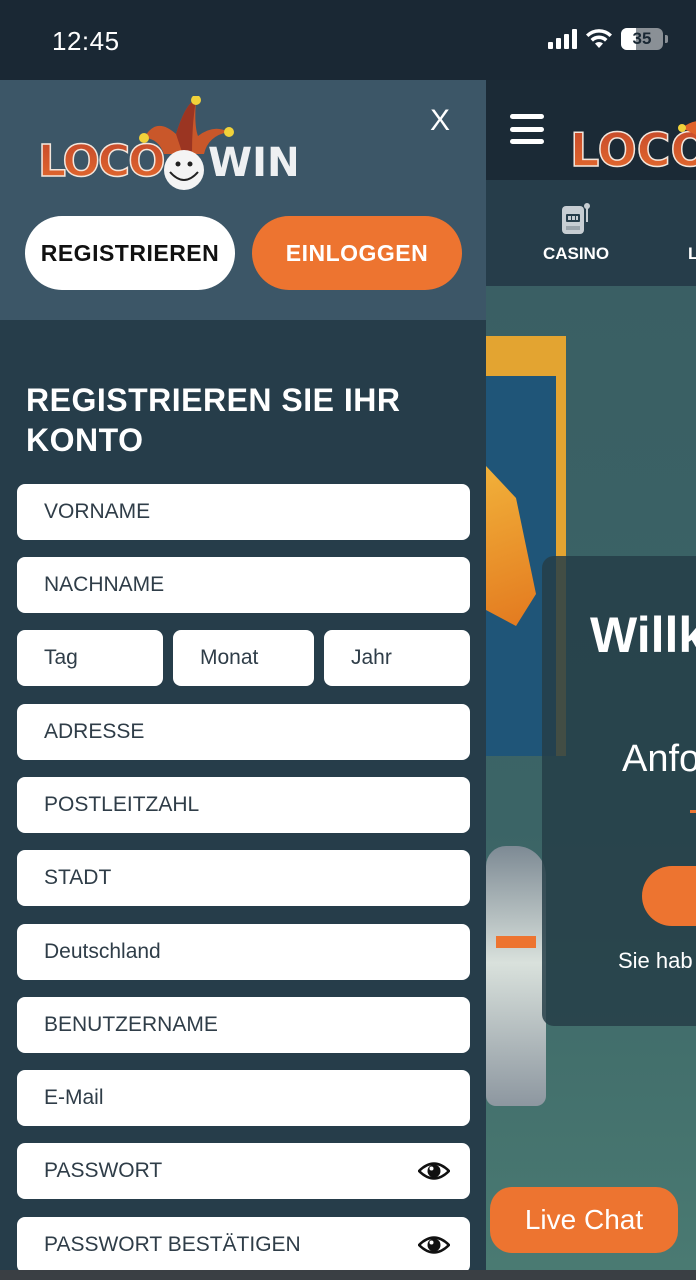 The width and height of the screenshot is (696, 1280). What do you see at coordinates (599, 38) in the screenshot?
I see `wifi-icon` at bounding box center [599, 38].